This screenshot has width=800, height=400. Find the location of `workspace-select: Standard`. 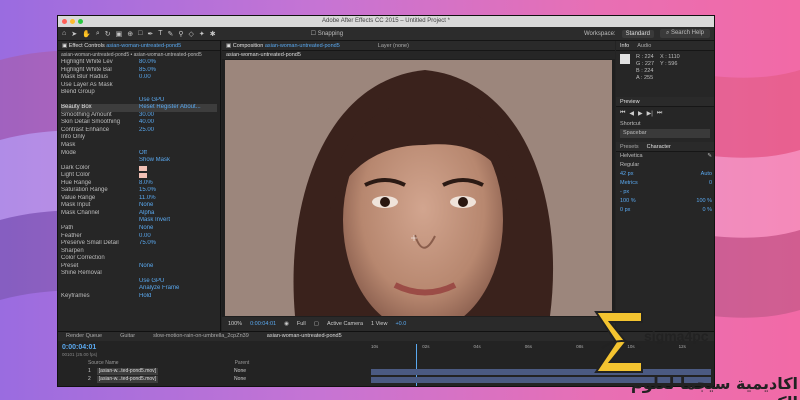

workspace-select: Standard is located at coordinates (637, 33).